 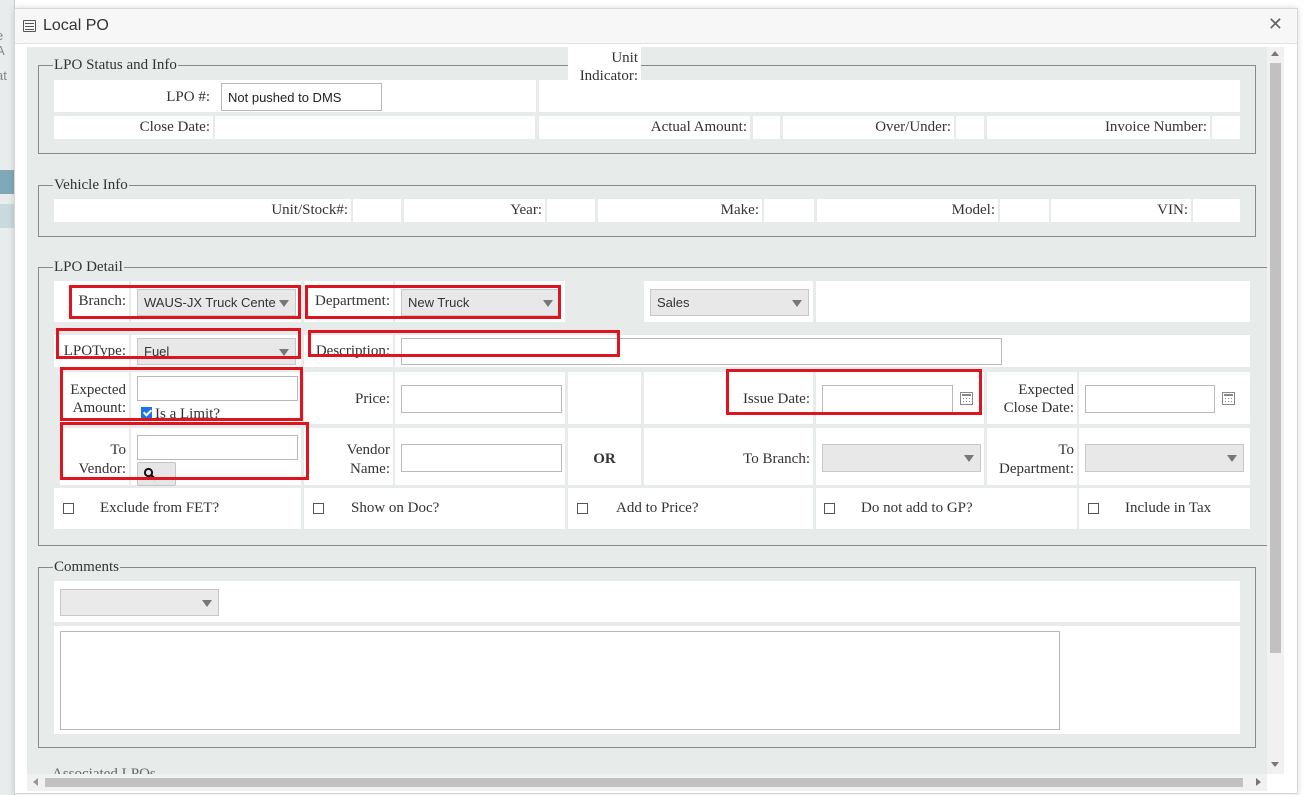 What do you see at coordinates (318, 508) in the screenshot?
I see `show-on-doc-checkbox` at bounding box center [318, 508].